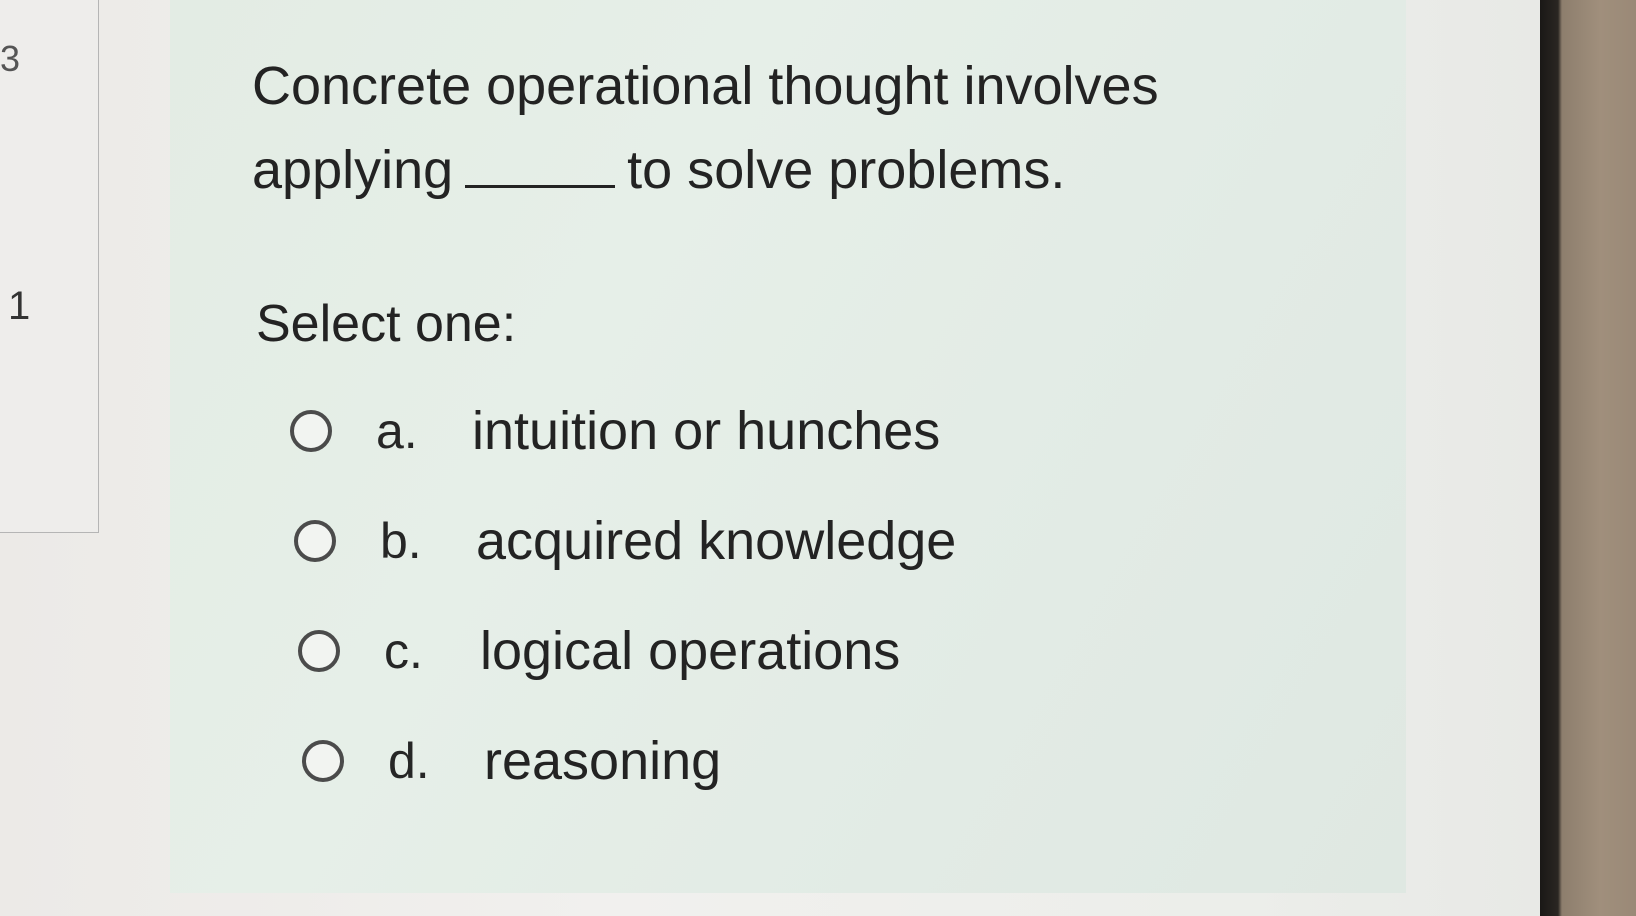 Image resolution: width=1636 pixels, height=916 pixels. Describe the element at coordinates (540, 160) in the screenshot. I see `fill-in-blank` at that location.